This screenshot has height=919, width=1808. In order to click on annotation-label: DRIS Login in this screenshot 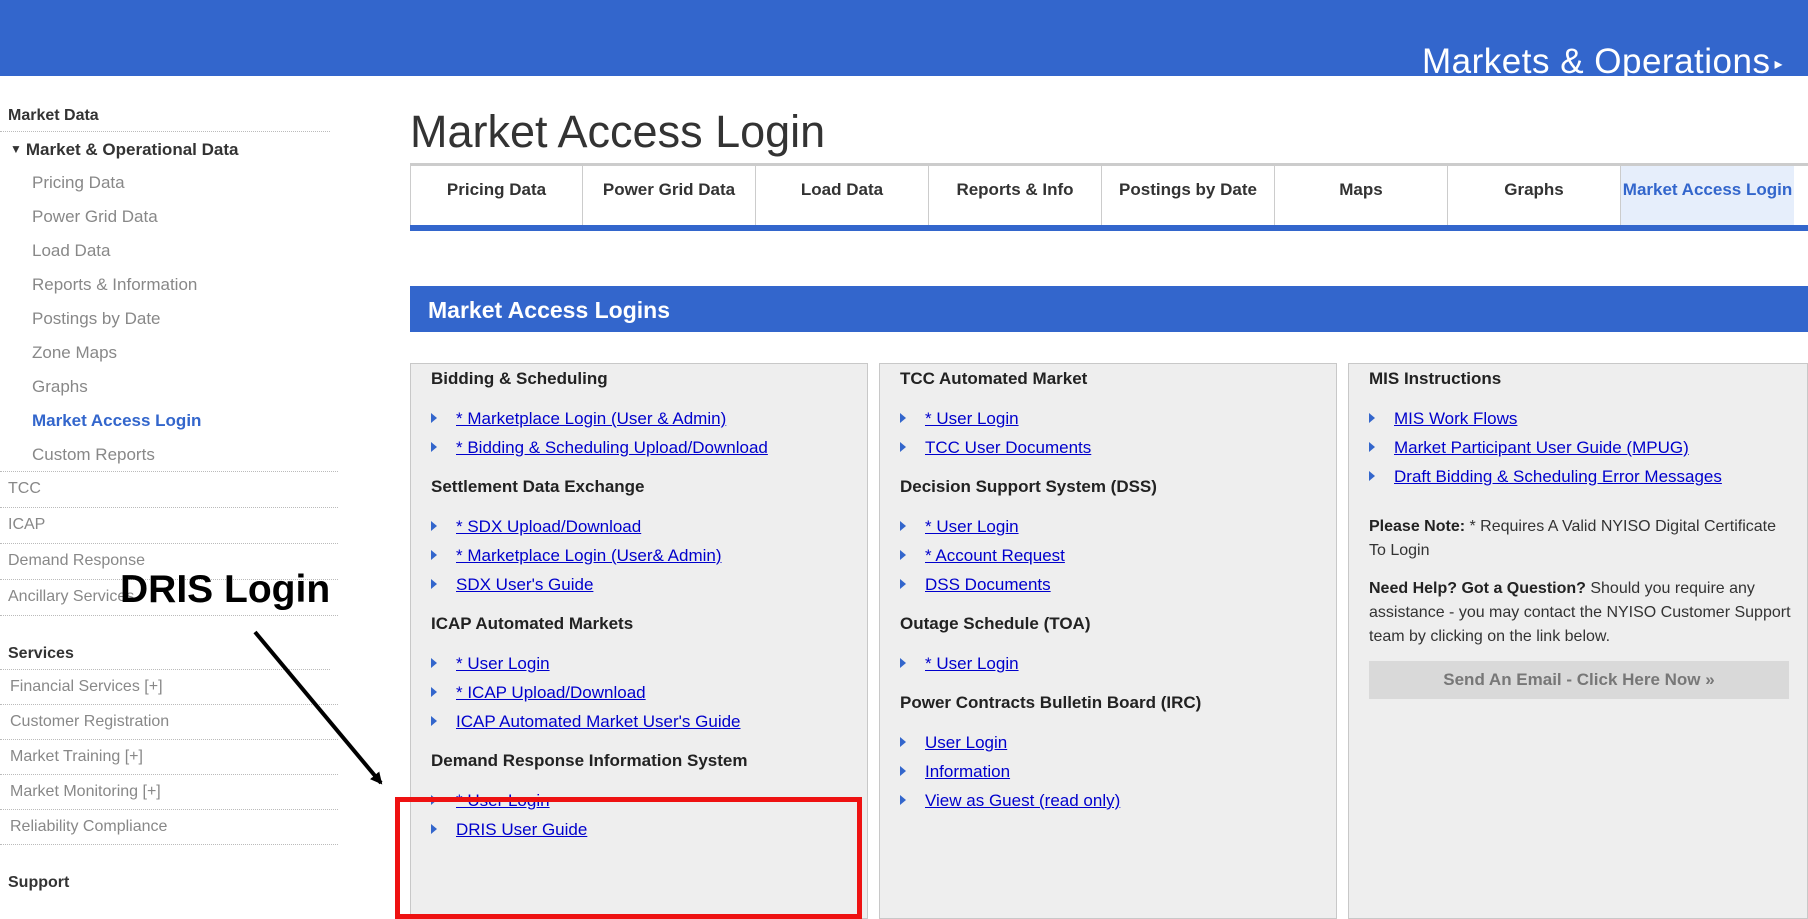, I will do `click(225, 589)`.